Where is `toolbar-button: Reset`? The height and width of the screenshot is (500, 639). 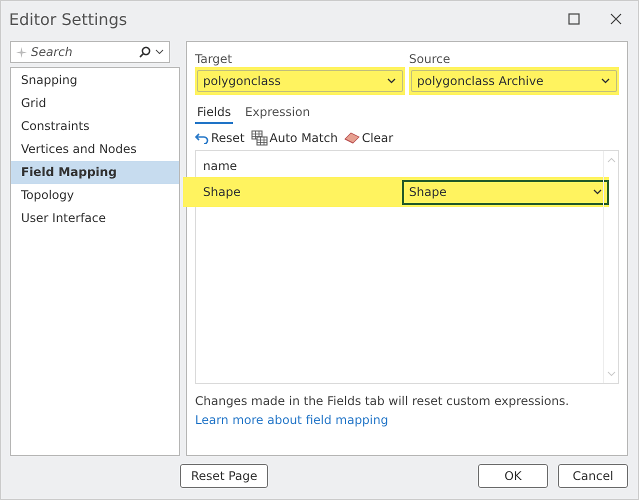
toolbar-button: Reset is located at coordinates (220, 138).